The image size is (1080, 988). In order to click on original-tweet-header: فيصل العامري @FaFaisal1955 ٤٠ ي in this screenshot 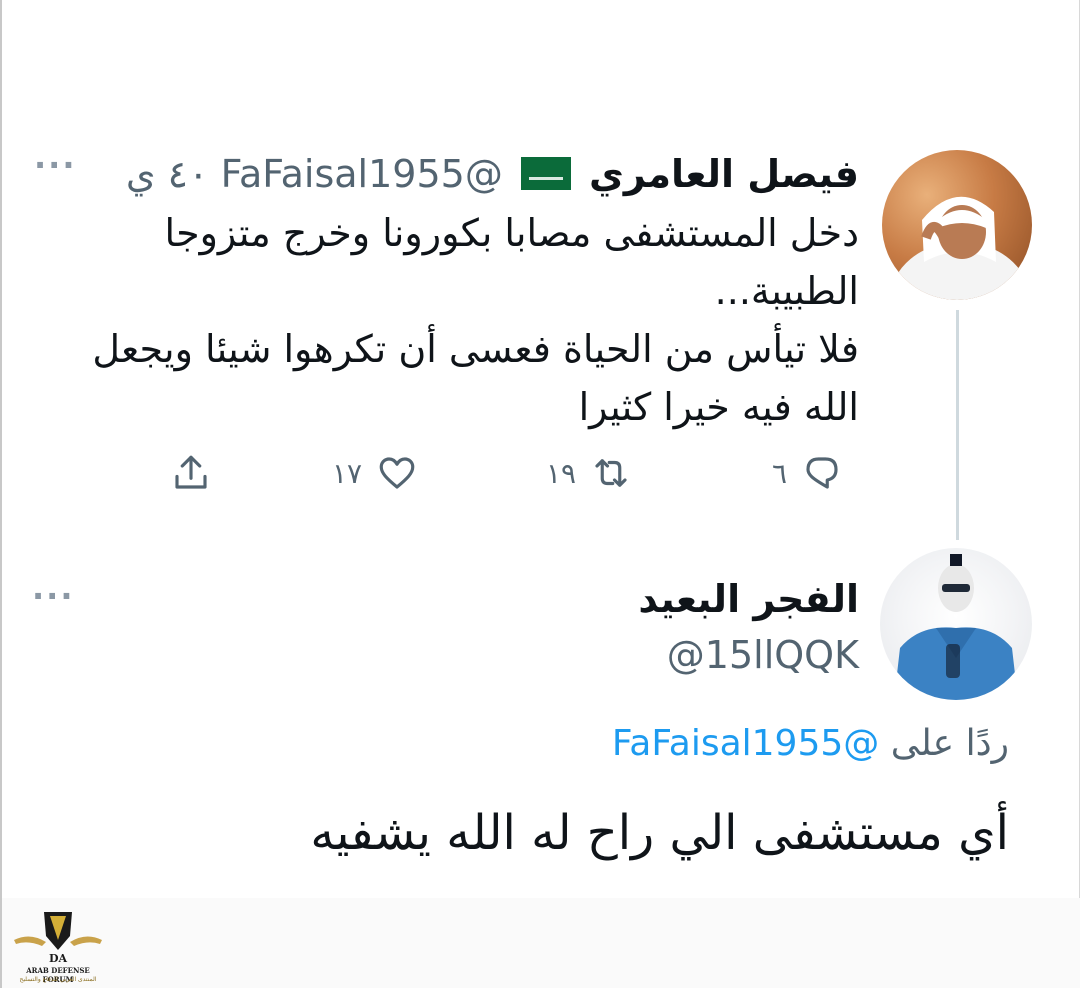, I will do `click(492, 174)`.